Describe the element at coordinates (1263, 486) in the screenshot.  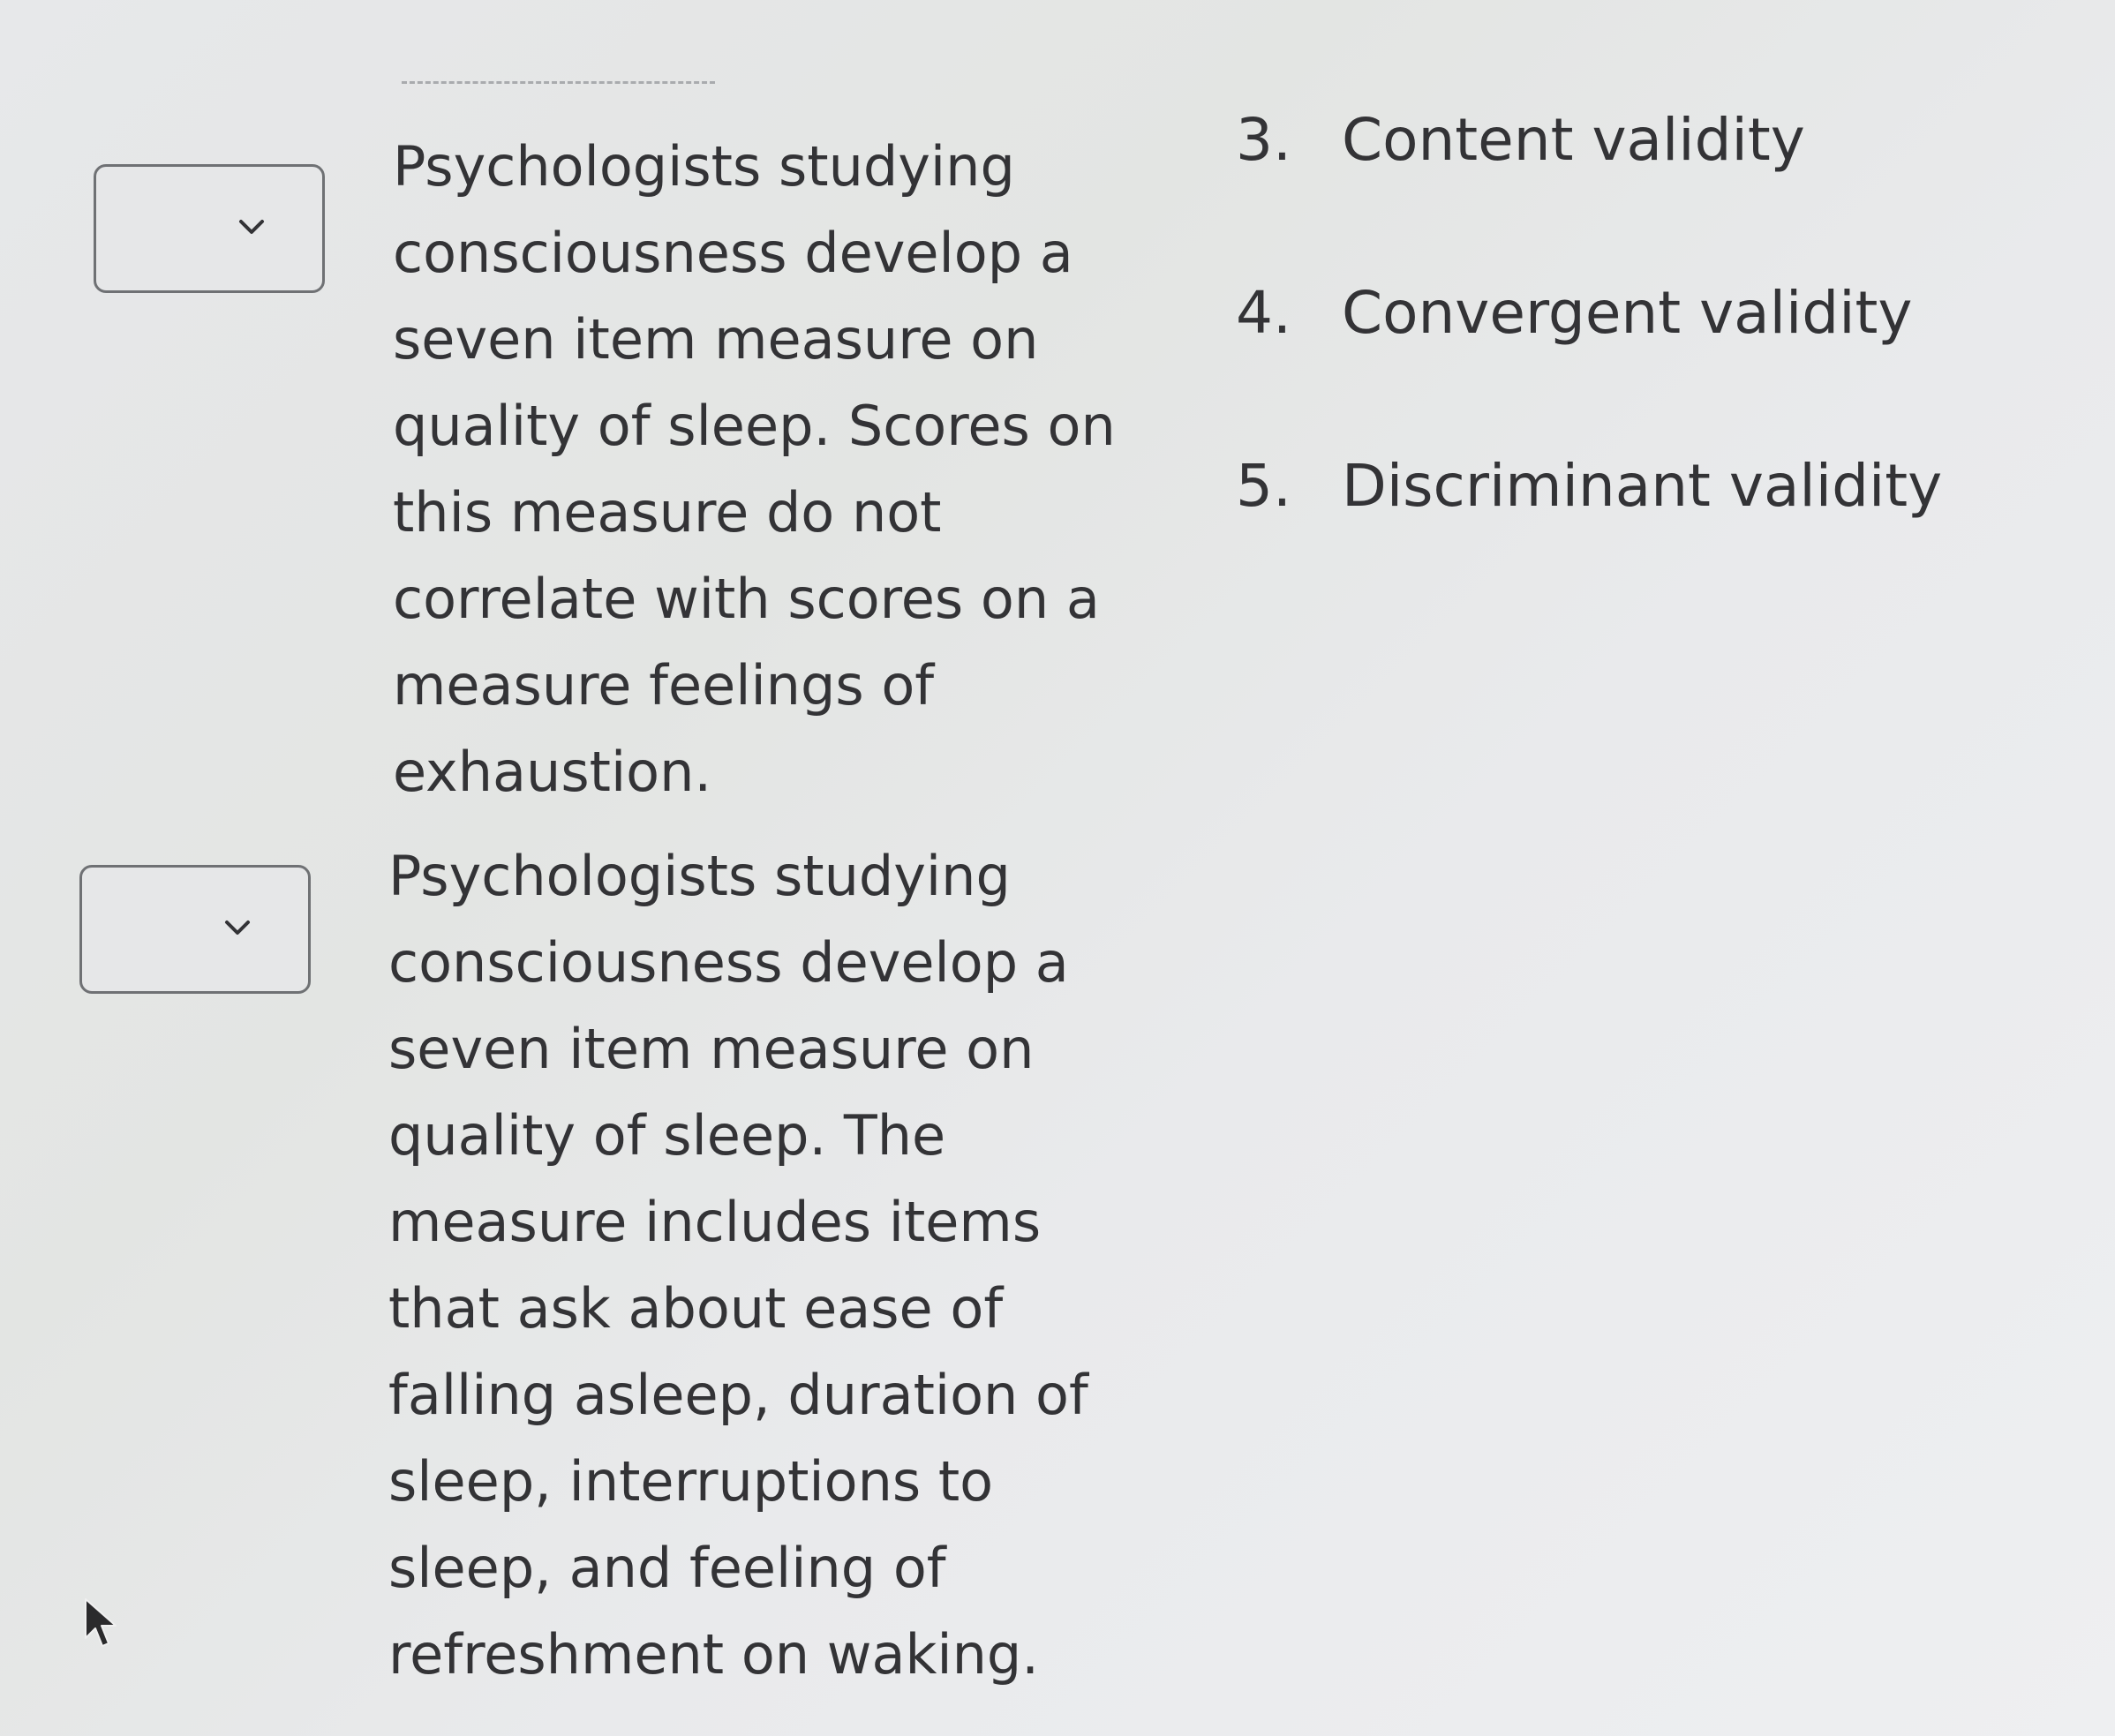
I see `answer-option-number: 5.` at that location.